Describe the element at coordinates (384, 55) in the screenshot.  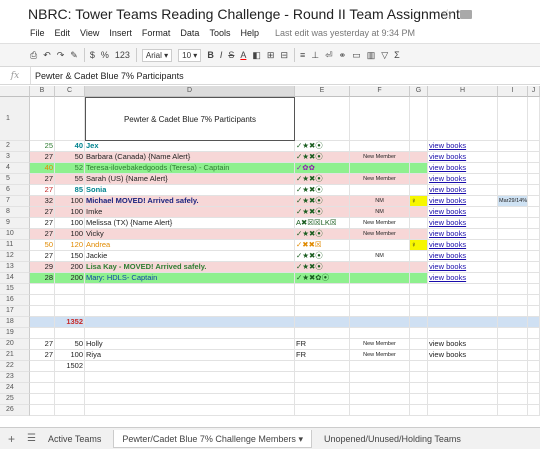
I see `filter-icon: ▽` at that location.